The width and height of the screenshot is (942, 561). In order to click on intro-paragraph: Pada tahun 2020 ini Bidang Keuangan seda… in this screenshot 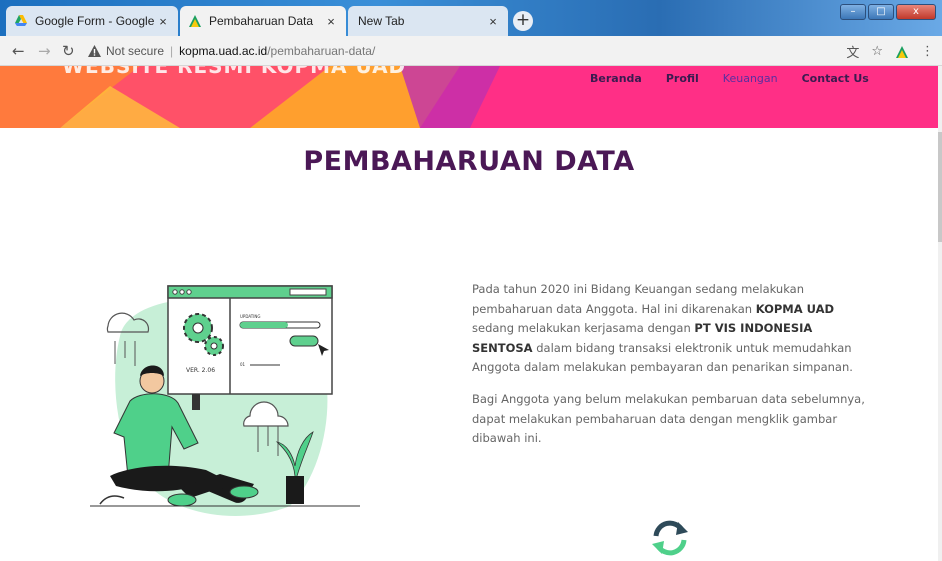, I will do `click(672, 329)`.